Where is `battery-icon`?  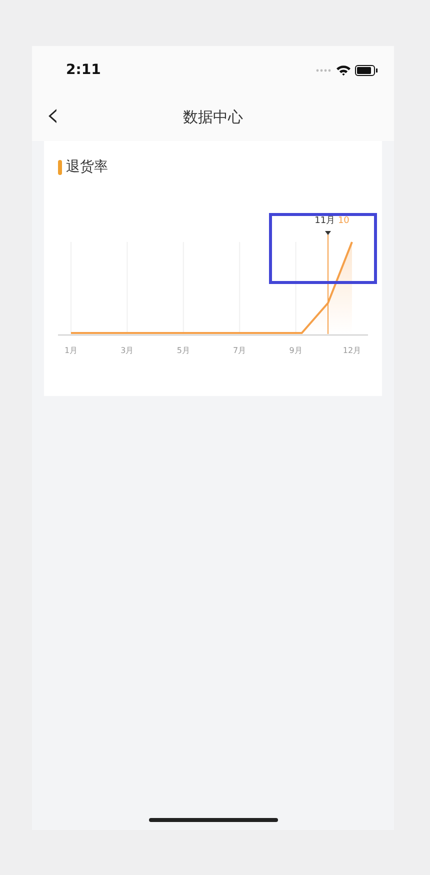 battery-icon is located at coordinates (366, 70).